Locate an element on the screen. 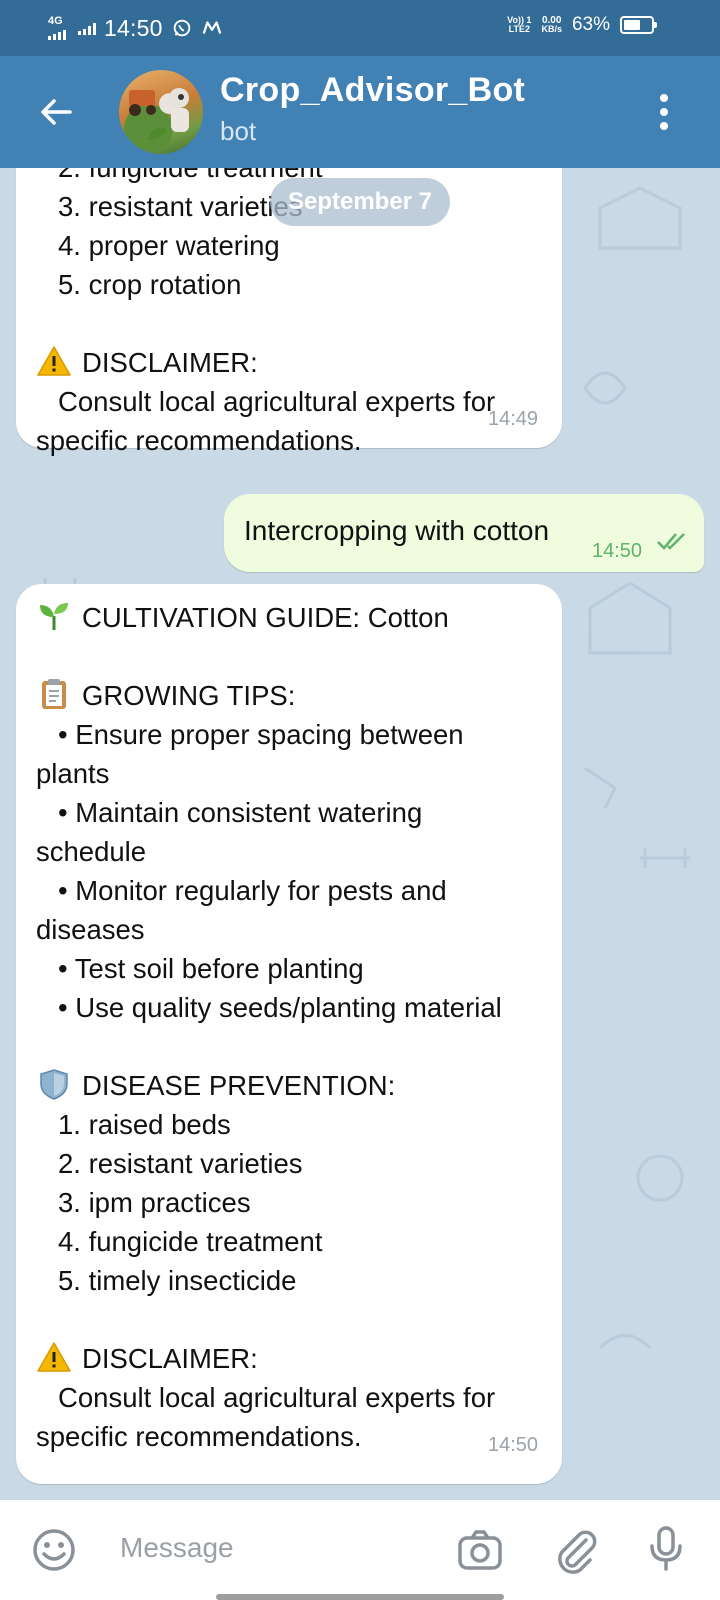  network-speed: 0.00 KB/s is located at coordinates (551, 25).